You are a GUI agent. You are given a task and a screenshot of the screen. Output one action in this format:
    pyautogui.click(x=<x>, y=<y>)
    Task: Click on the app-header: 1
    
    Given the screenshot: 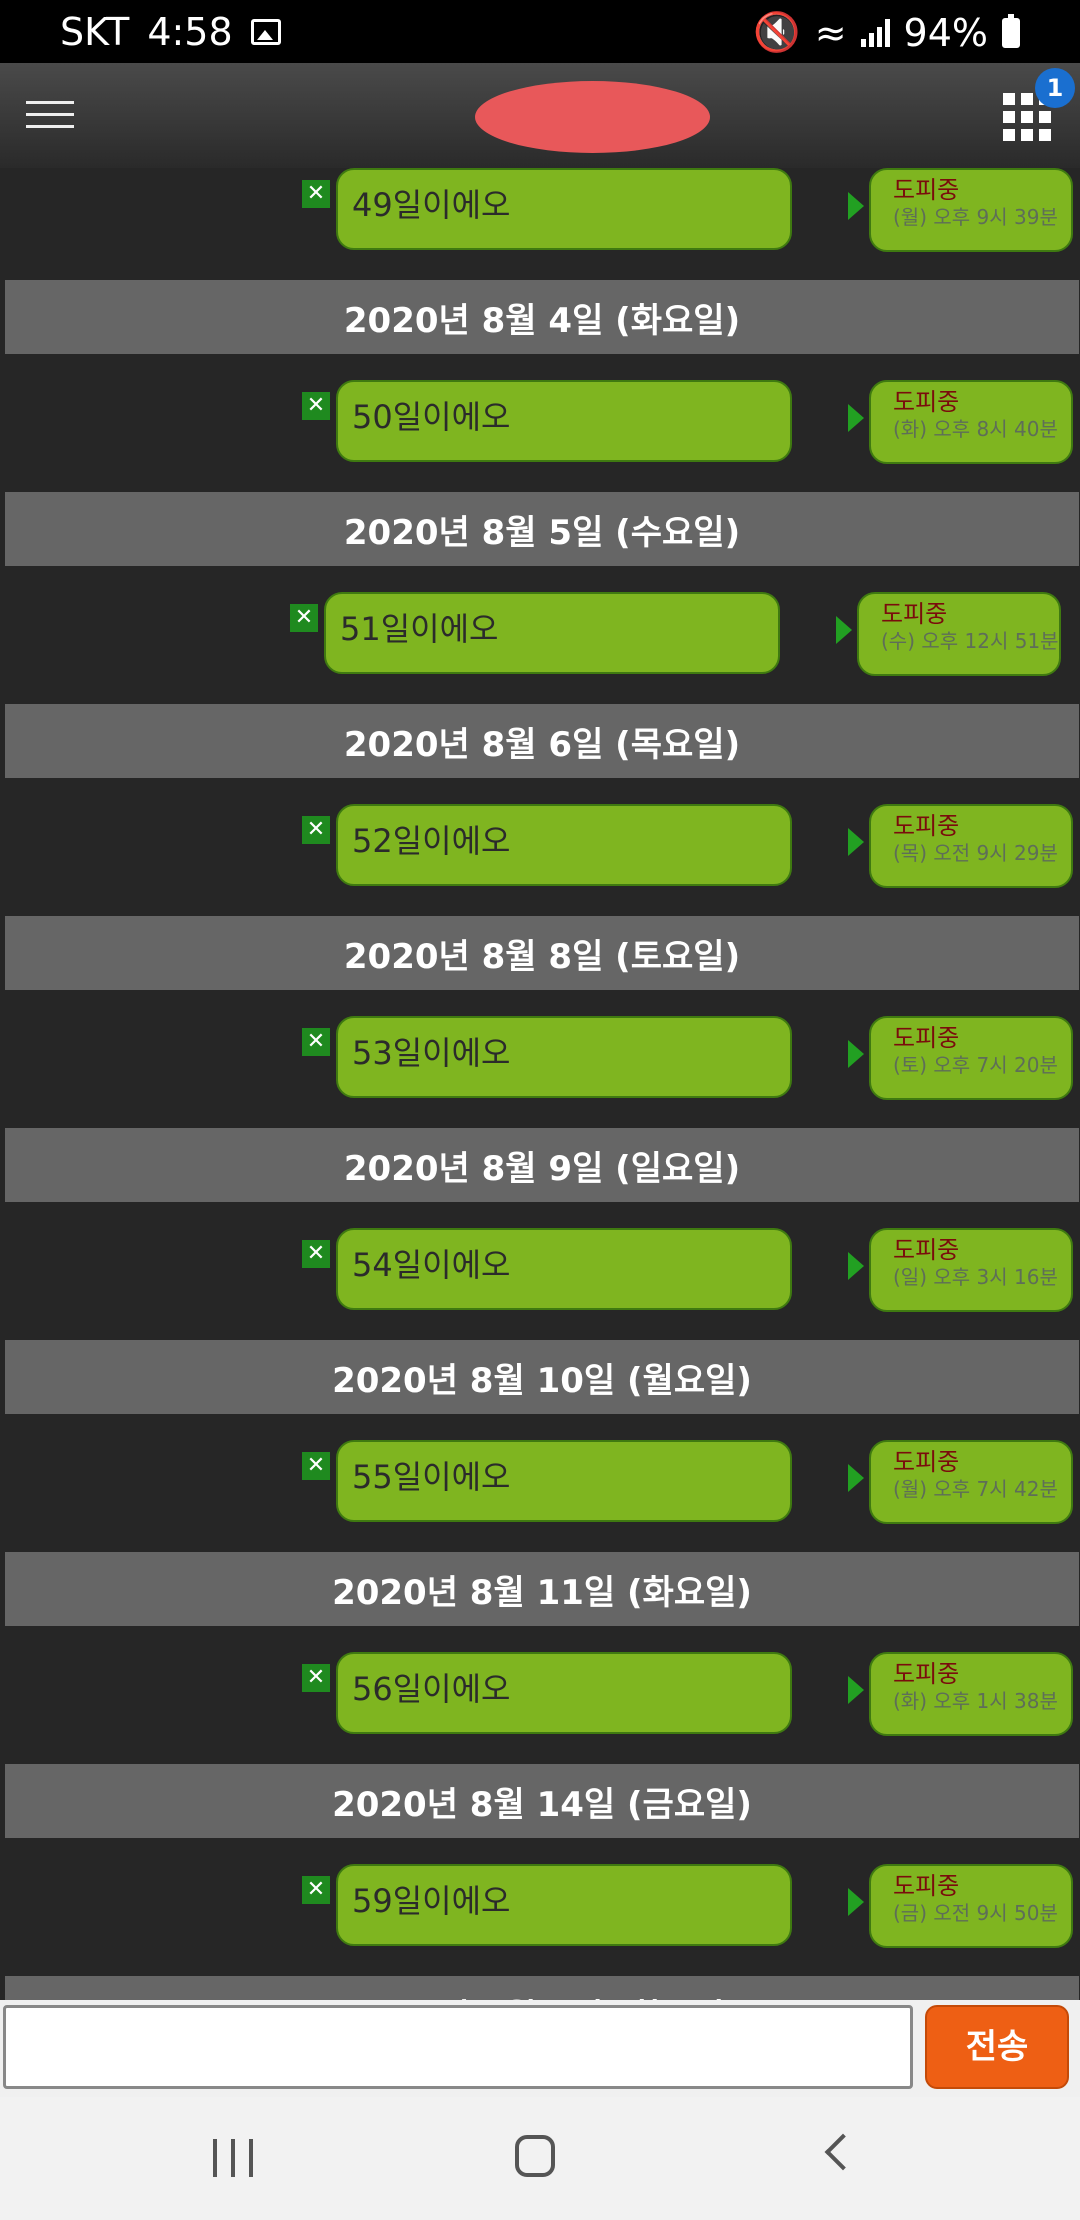 What is the action you would take?
    pyautogui.click(x=540, y=115)
    